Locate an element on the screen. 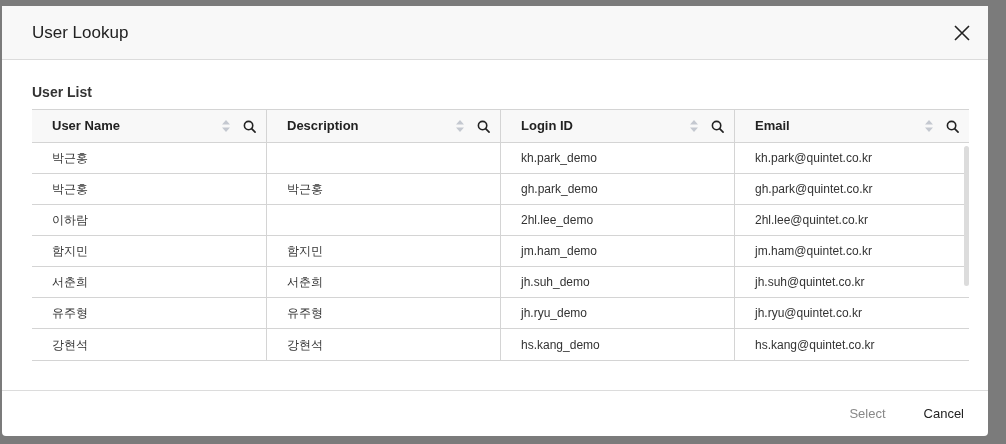 The width and height of the screenshot is (1006, 444). table-cell-text: jh.suh@quintet.co.kr is located at coordinates (810, 282).